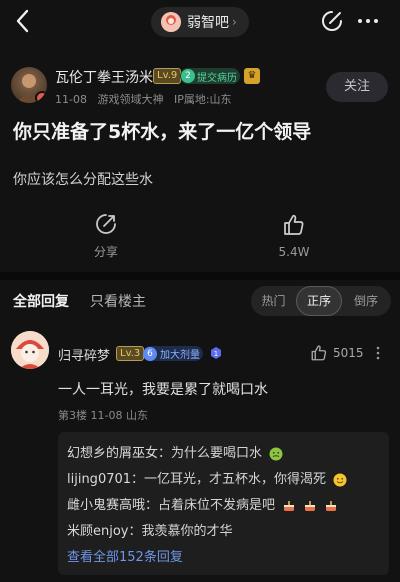  I want to click on view-all-replies-link: 查看全部152条回复, so click(223, 555).